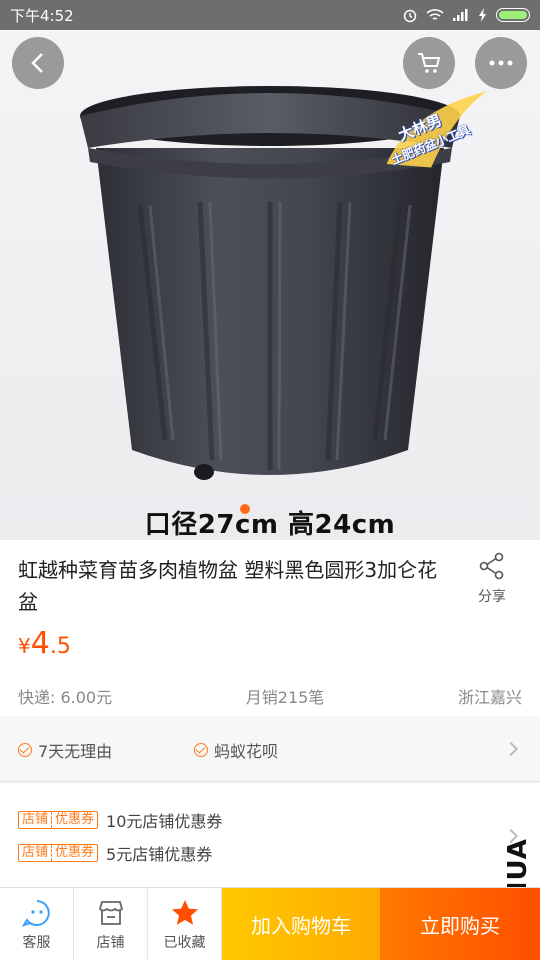 The image size is (540, 960). I want to click on product-title: 虹越种菜育苗多肉植物盆 塑料黑色圆形3加仑花盆, so click(228, 586).